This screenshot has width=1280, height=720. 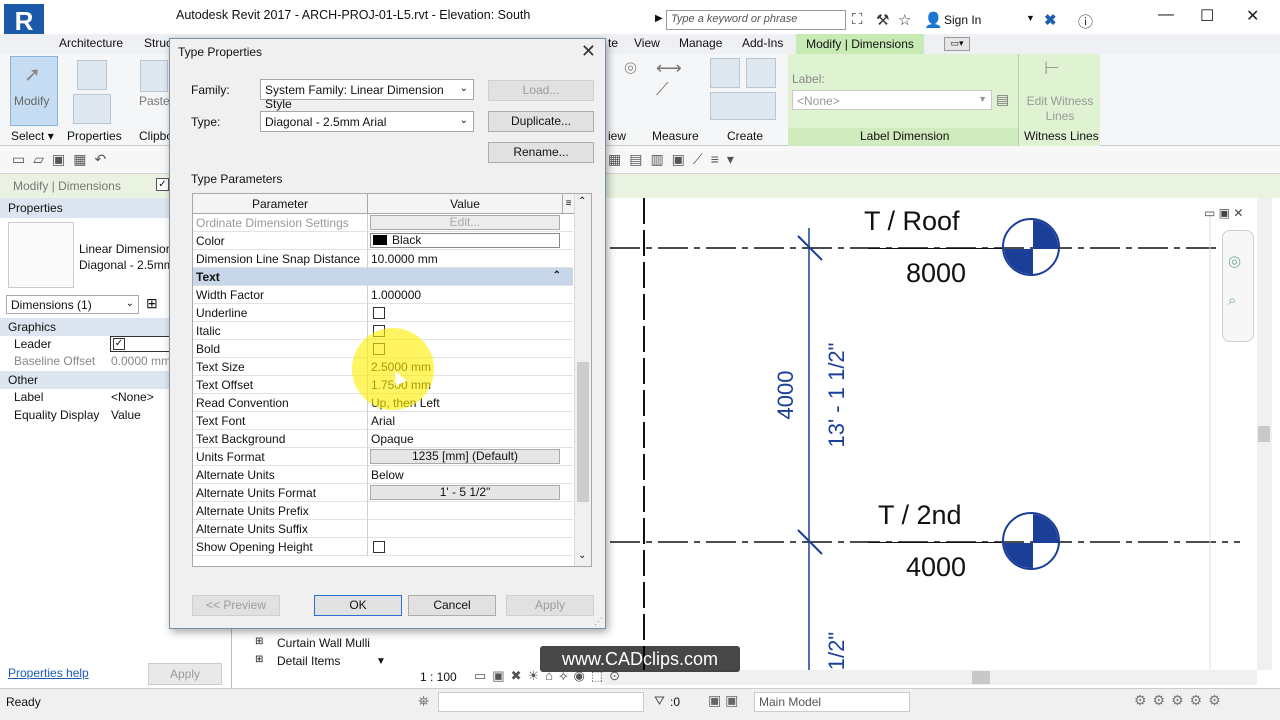 I want to click on level-2nd-bubble-icon, so click(x=1031, y=541).